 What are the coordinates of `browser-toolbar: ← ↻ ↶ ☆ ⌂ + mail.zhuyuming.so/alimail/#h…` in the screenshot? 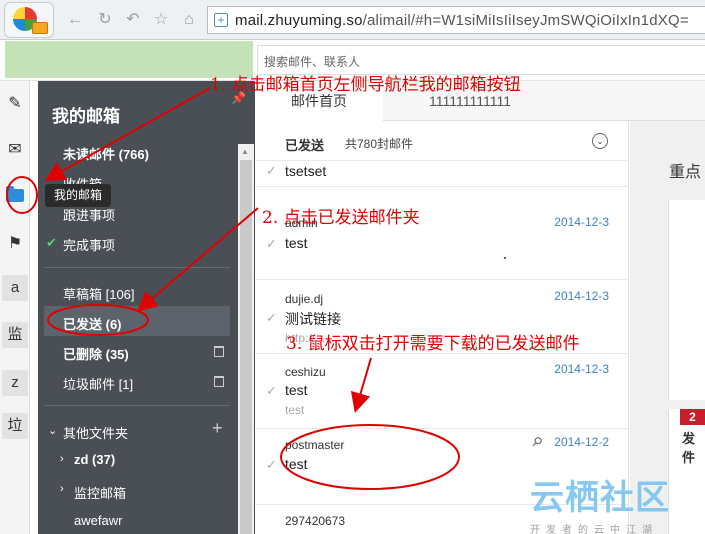 It's located at (352, 20).